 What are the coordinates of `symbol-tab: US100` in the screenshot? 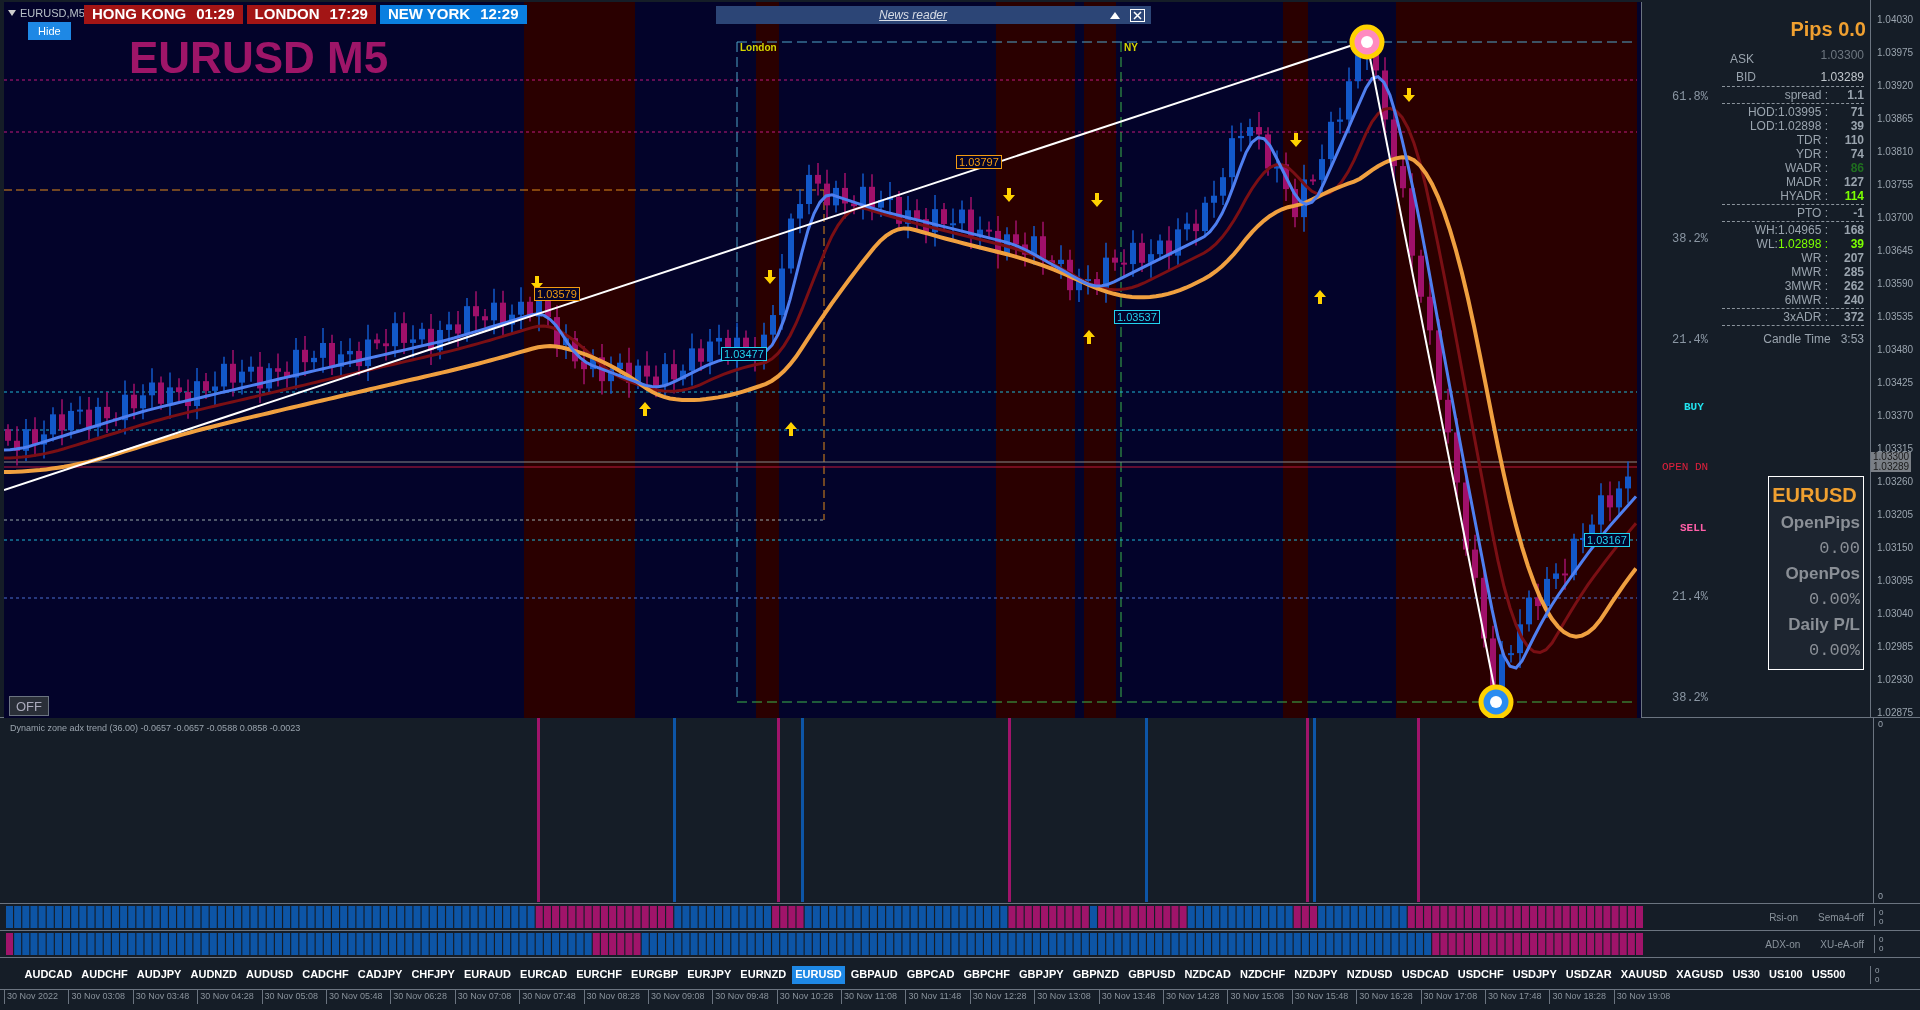 It's located at (1786, 974).